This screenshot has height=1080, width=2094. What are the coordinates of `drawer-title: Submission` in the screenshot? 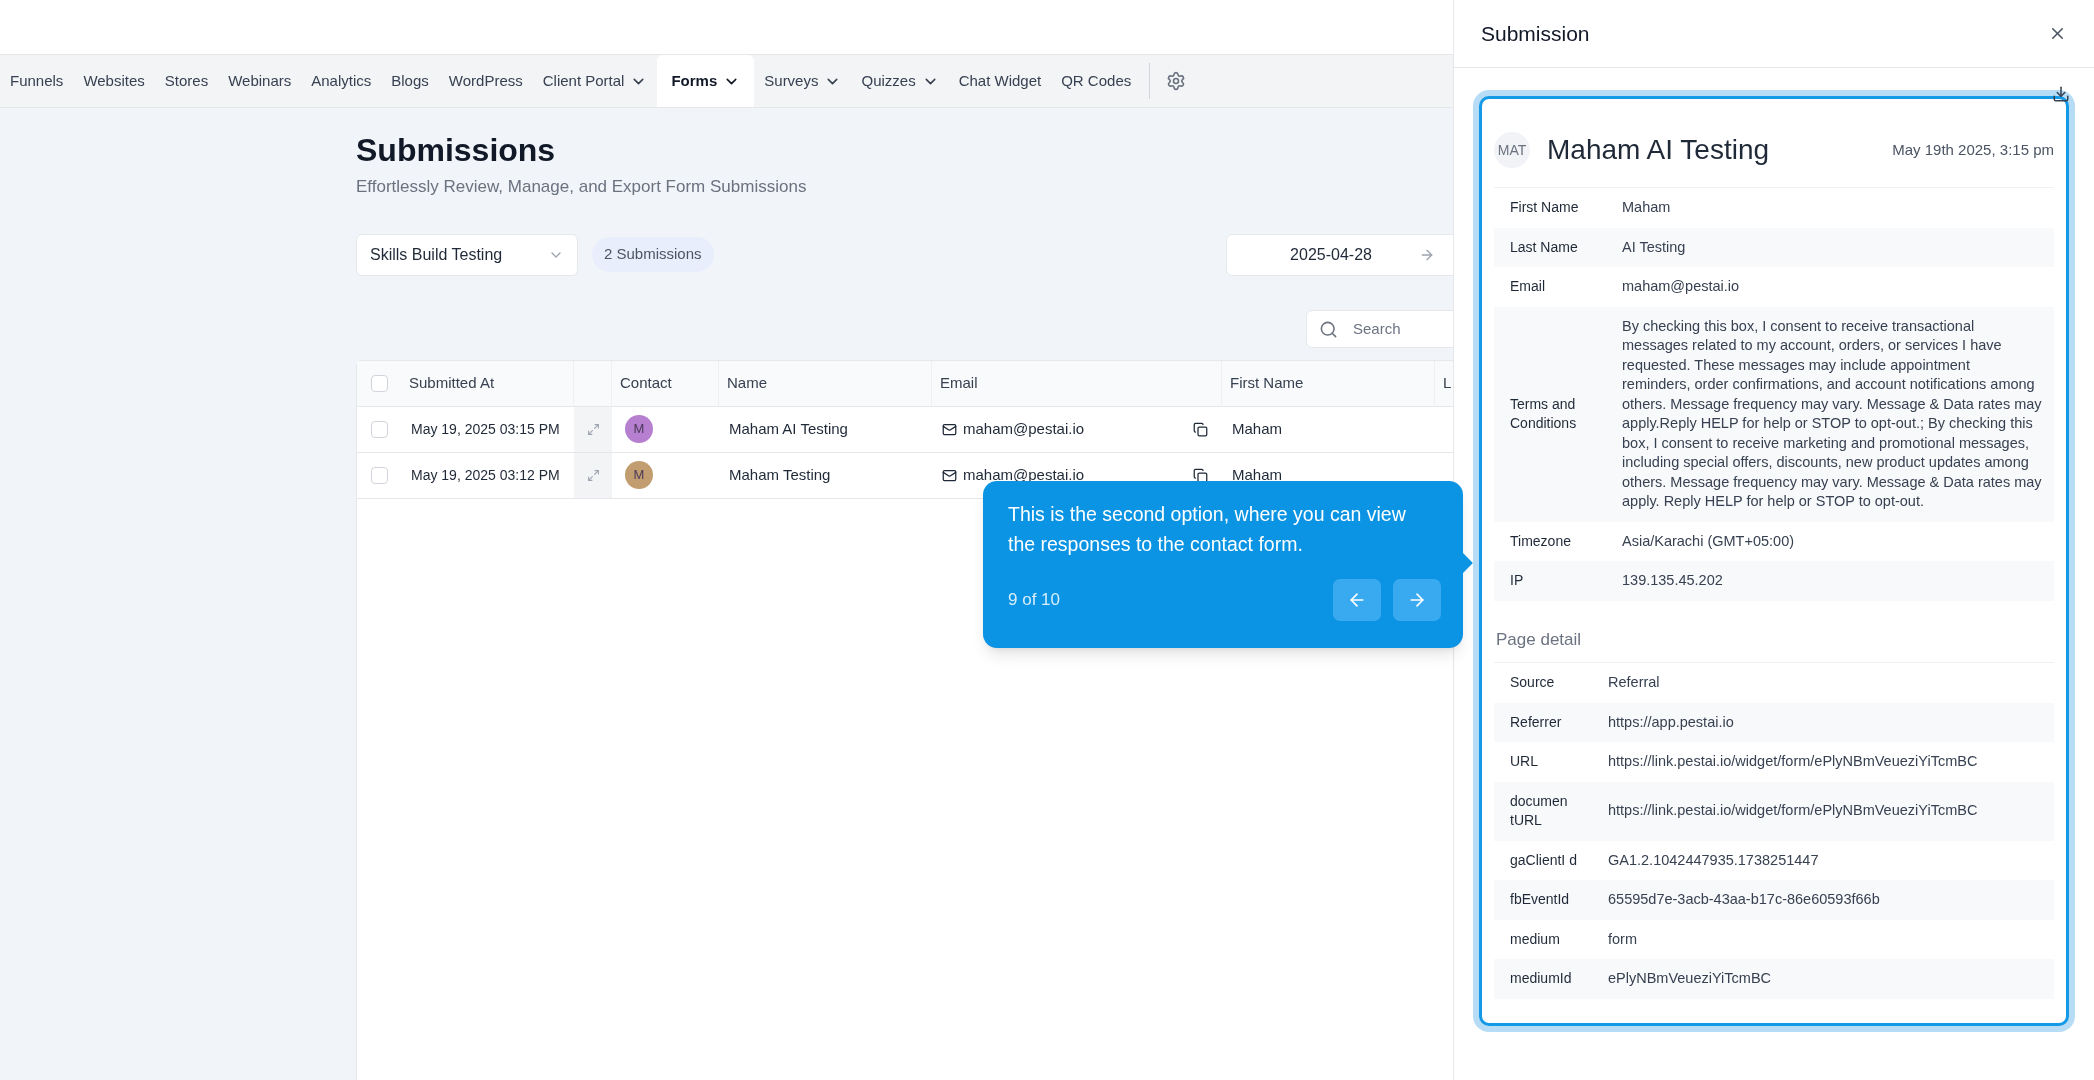 It's located at (1535, 33).